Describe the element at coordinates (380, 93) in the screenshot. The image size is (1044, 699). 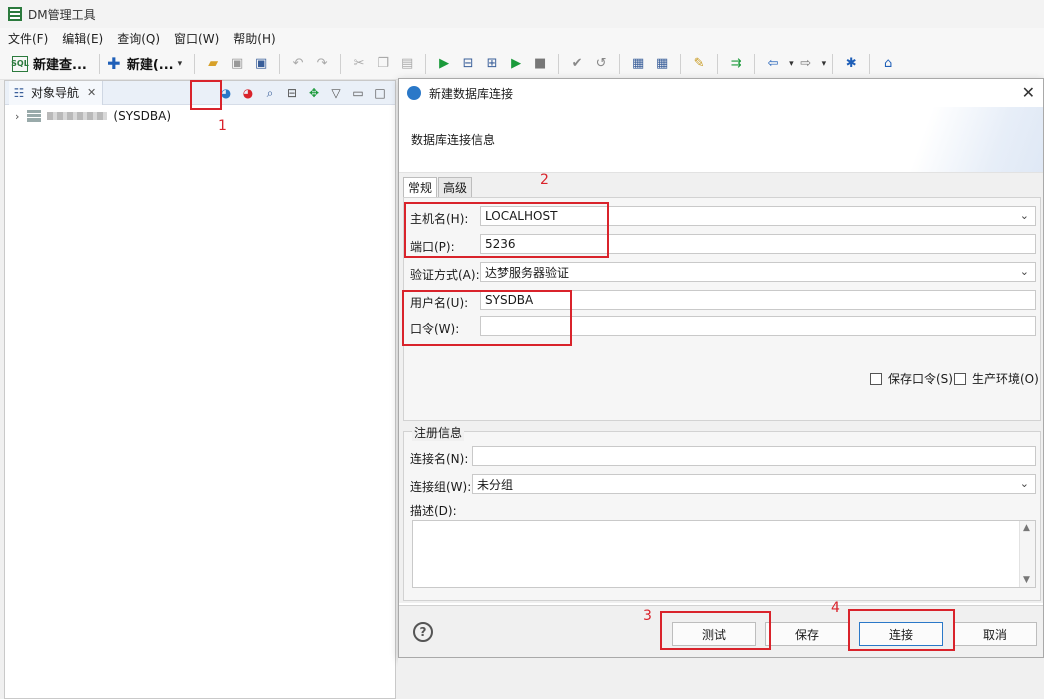
I see `maximize-icon: □` at that location.